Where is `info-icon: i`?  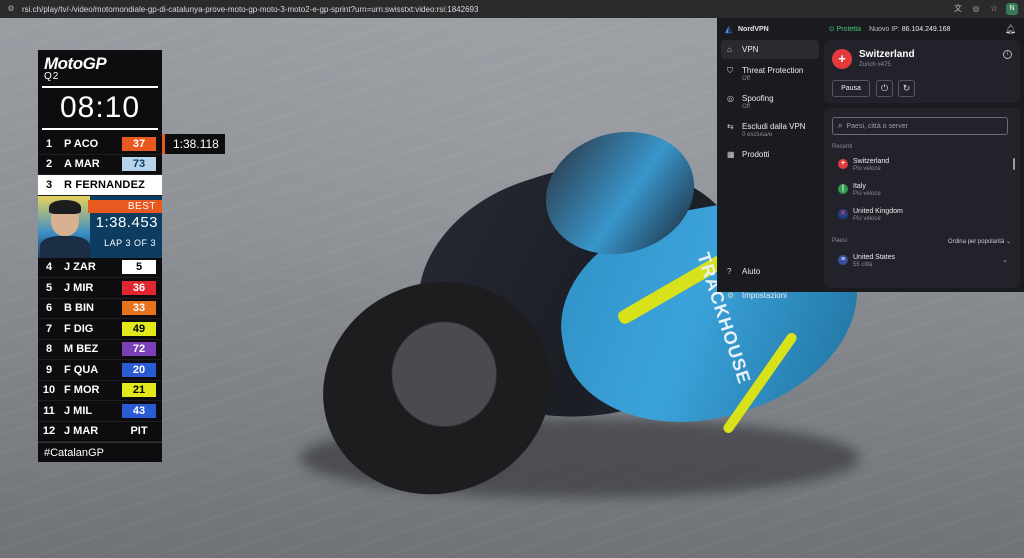 info-icon: i is located at coordinates (1007, 54).